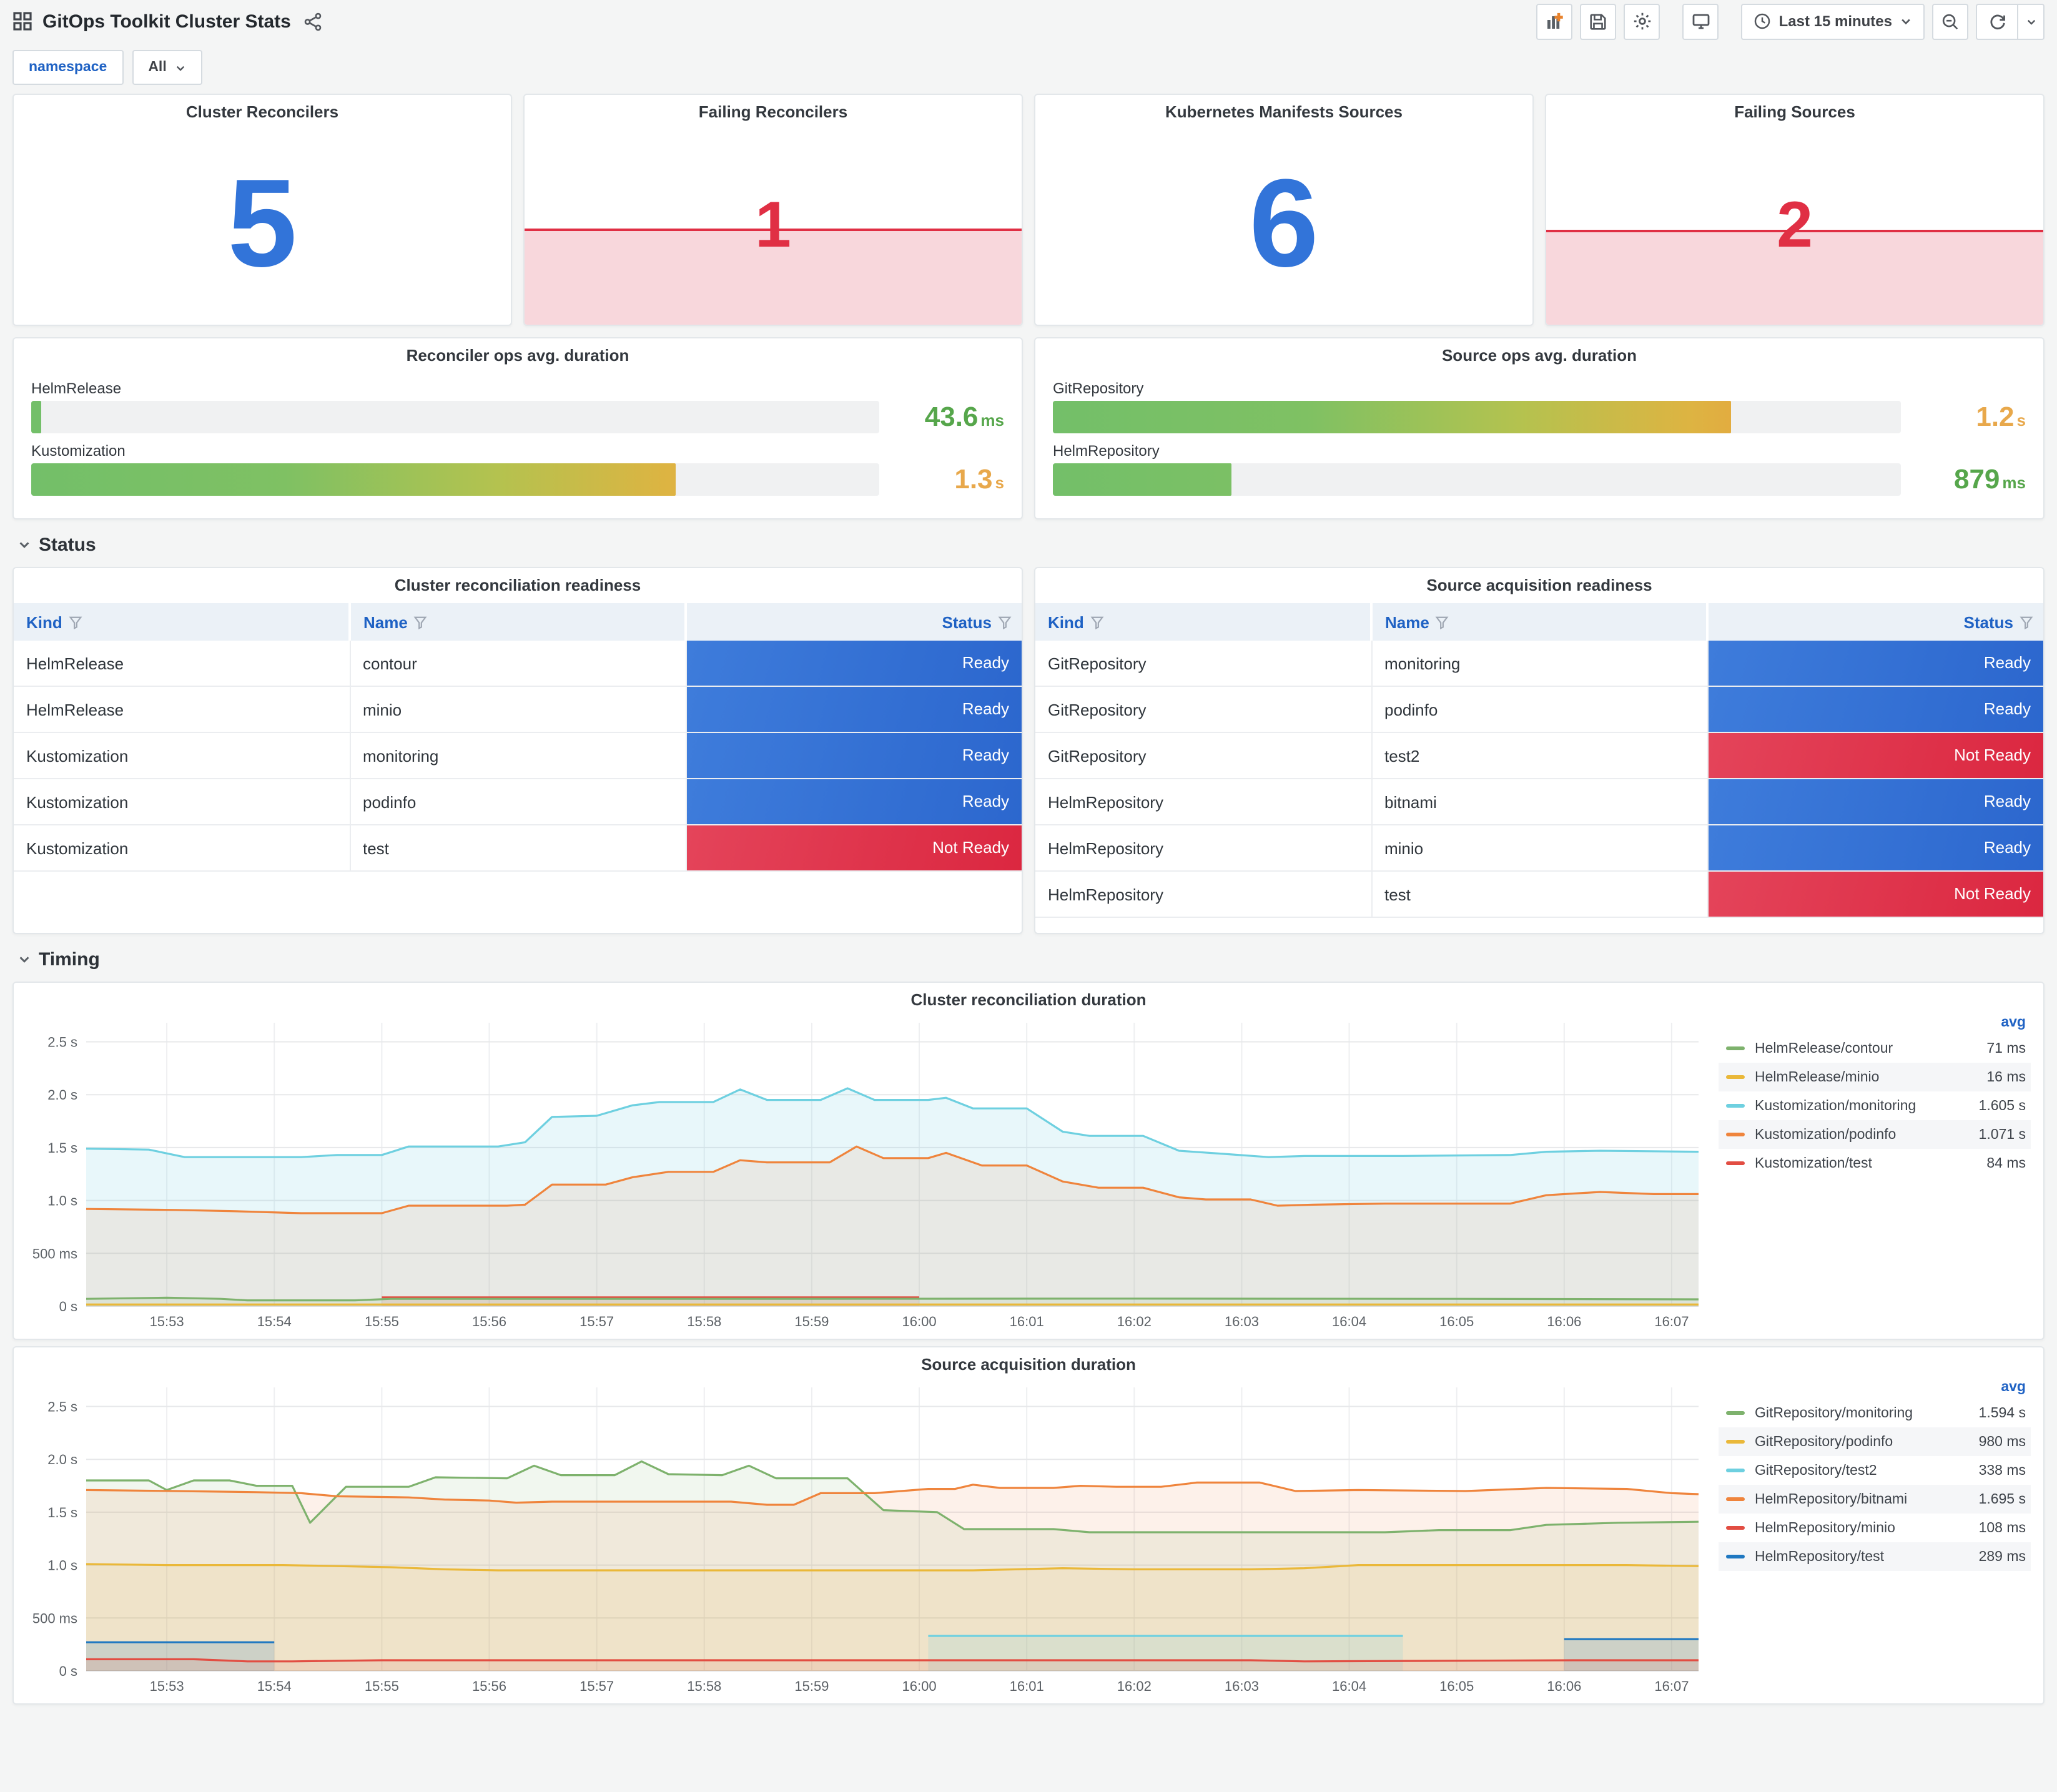 This screenshot has width=2057, height=1792. Describe the element at coordinates (382, 1686) in the screenshot. I see `x-axis-tick: 15:55` at that location.